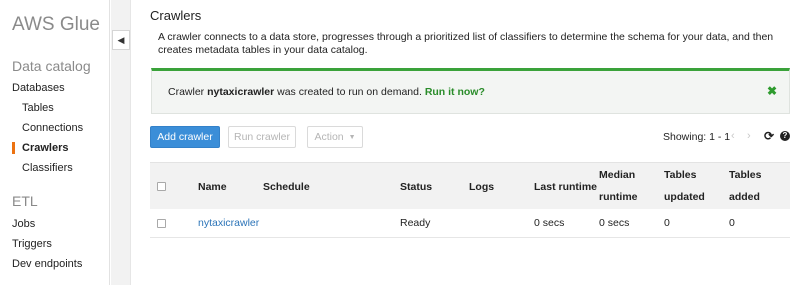  Describe the element at coordinates (481, 187) in the screenshot. I see `column-header-logs: Logs` at that location.